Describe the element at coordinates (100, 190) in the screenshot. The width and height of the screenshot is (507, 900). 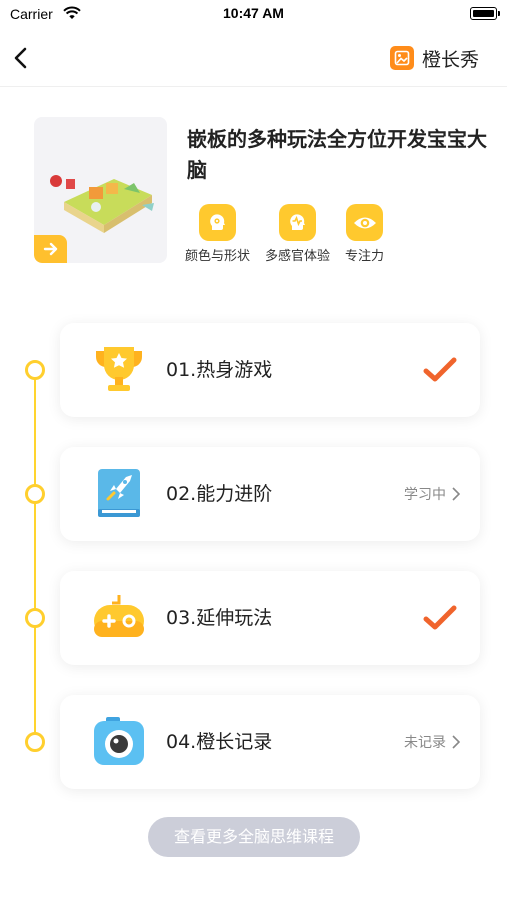
I see `product-thumbnail` at that location.